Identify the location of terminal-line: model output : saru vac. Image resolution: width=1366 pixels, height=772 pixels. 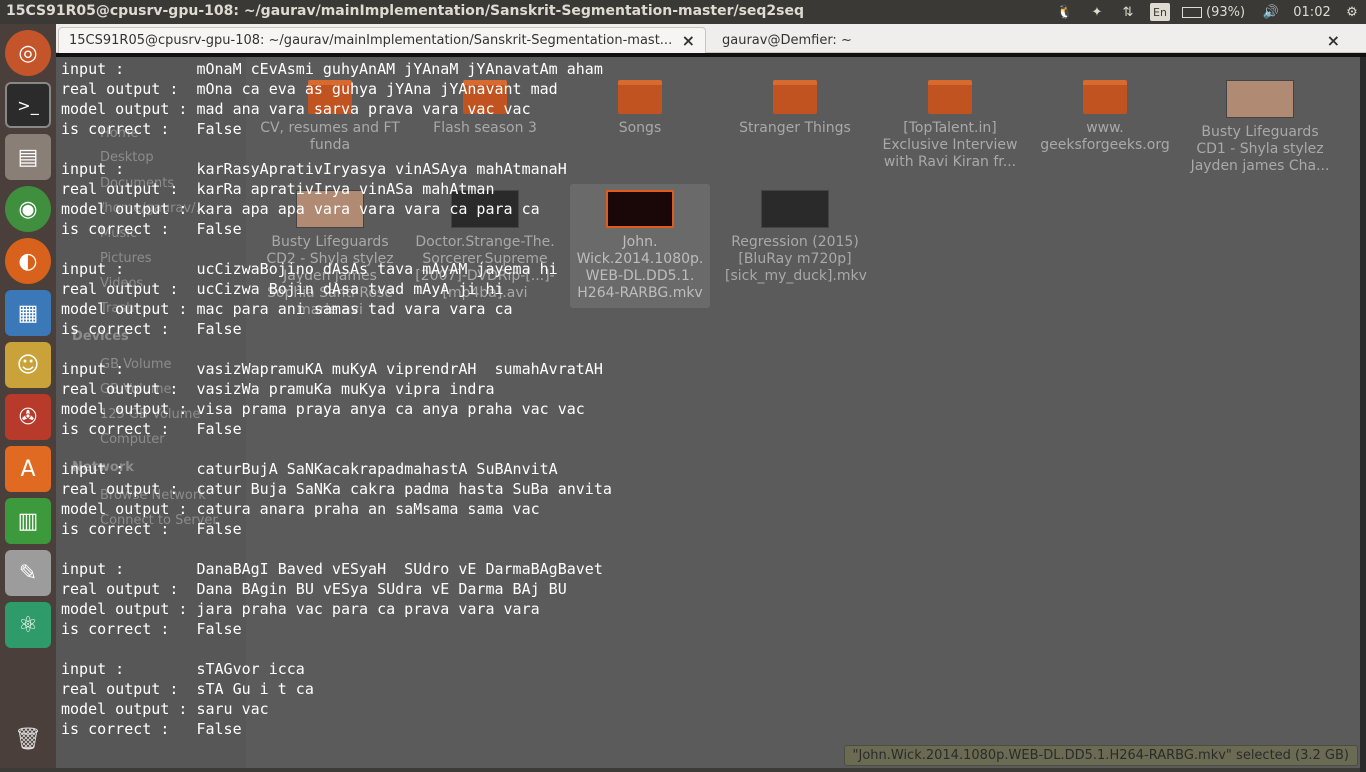
(165, 709).